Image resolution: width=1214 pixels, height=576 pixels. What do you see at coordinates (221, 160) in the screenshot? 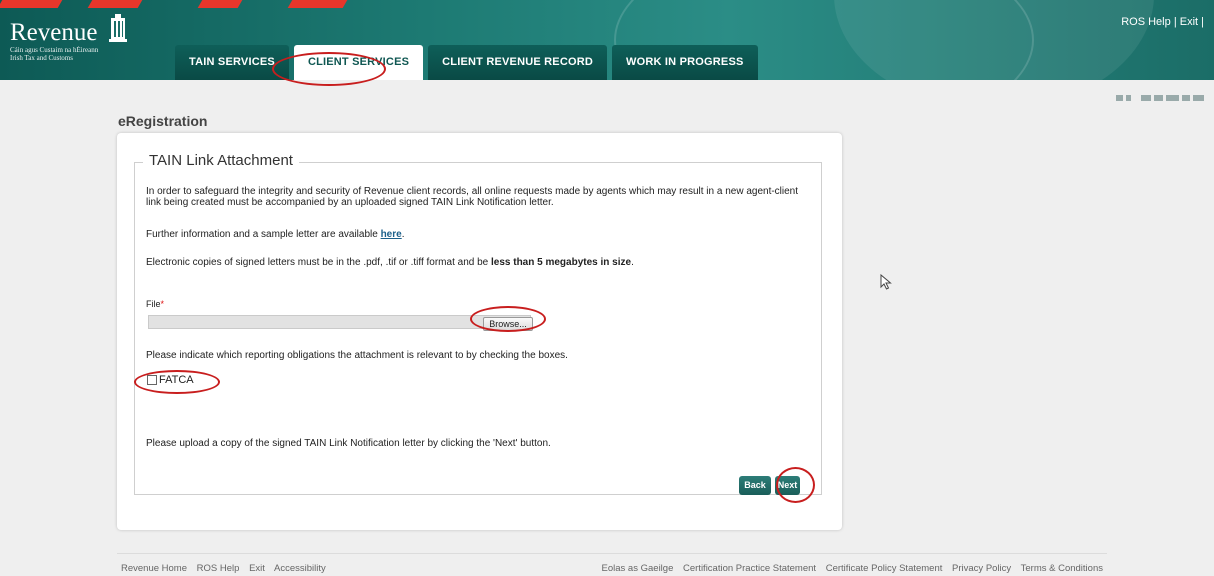
I see `fieldset-legend: TAIN Link Attachment` at bounding box center [221, 160].